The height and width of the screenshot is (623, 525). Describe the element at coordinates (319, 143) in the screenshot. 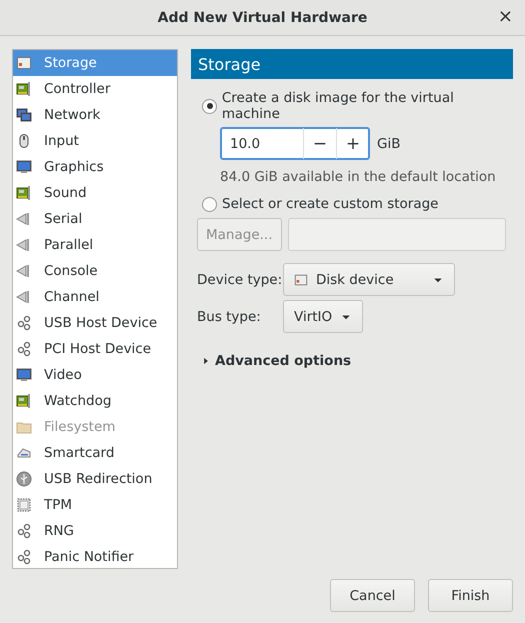

I see `decrement-button: −` at that location.